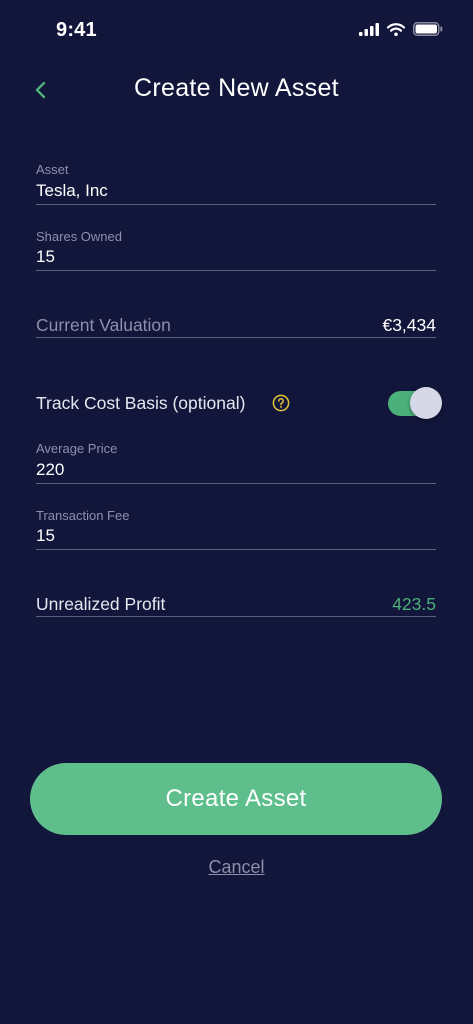 The width and height of the screenshot is (473, 1024). Describe the element at coordinates (101, 604) in the screenshot. I see `unrealized-profit-label: Unrealized Profit` at that location.